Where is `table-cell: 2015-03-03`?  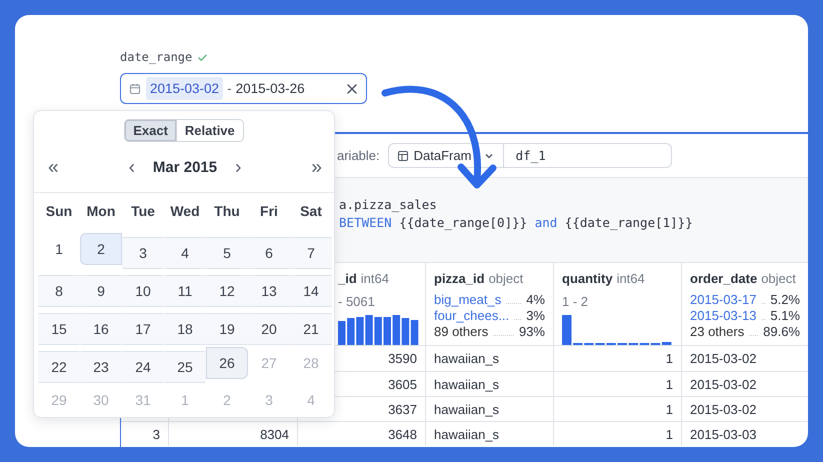
table-cell: 2015-03-03 is located at coordinates (723, 434).